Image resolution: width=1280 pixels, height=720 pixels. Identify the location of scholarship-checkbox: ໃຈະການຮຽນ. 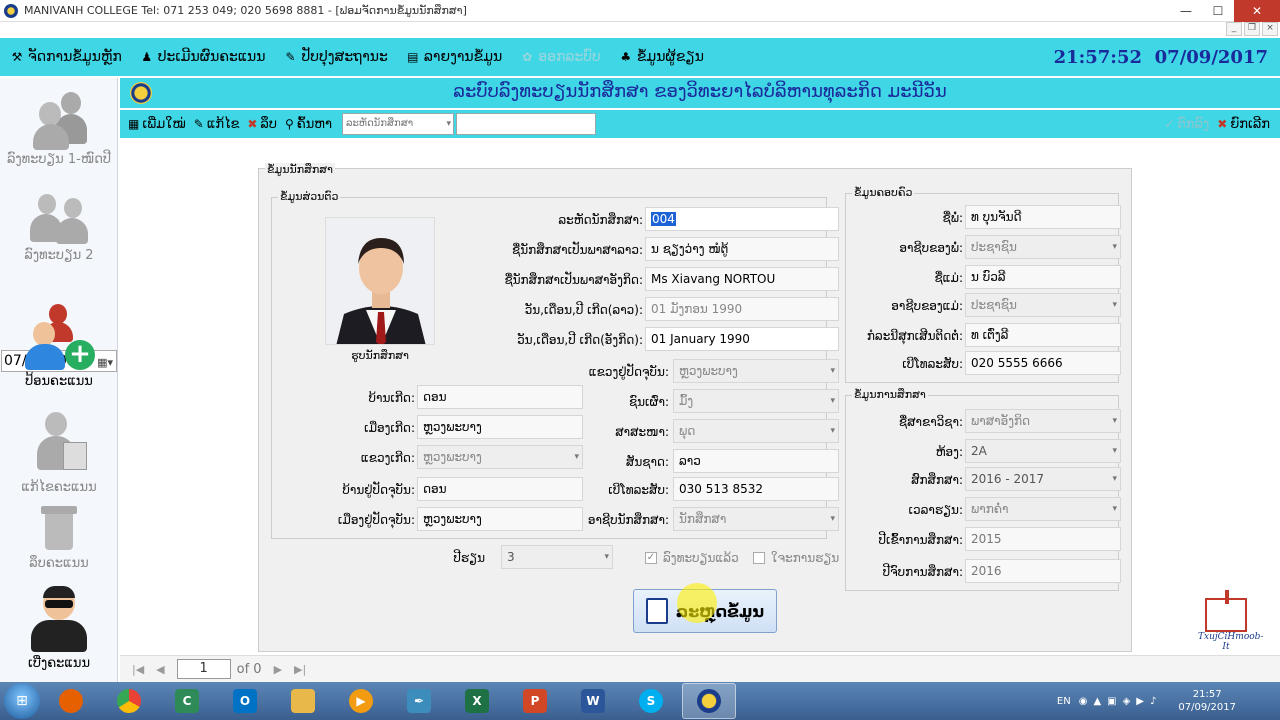
(796, 558).